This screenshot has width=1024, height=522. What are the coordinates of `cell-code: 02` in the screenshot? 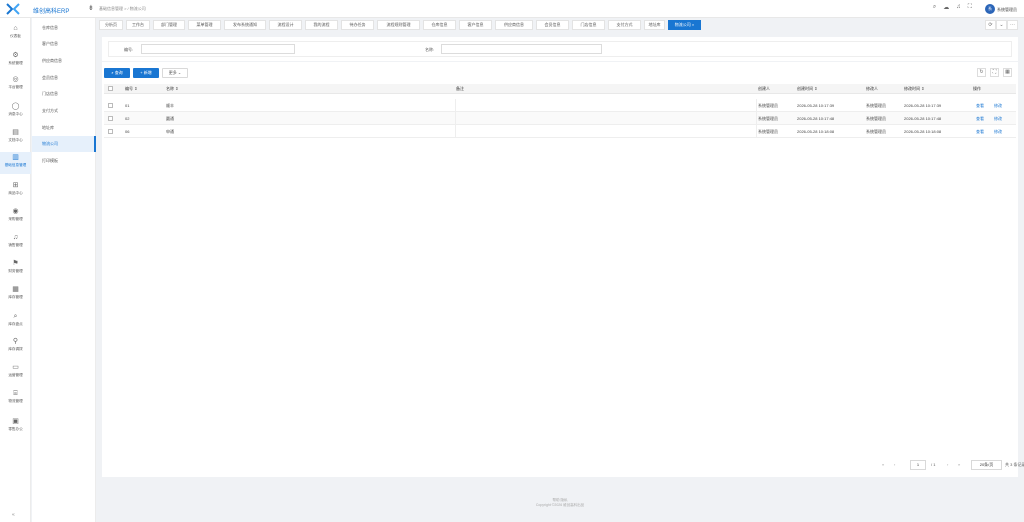 It's located at (127, 118).